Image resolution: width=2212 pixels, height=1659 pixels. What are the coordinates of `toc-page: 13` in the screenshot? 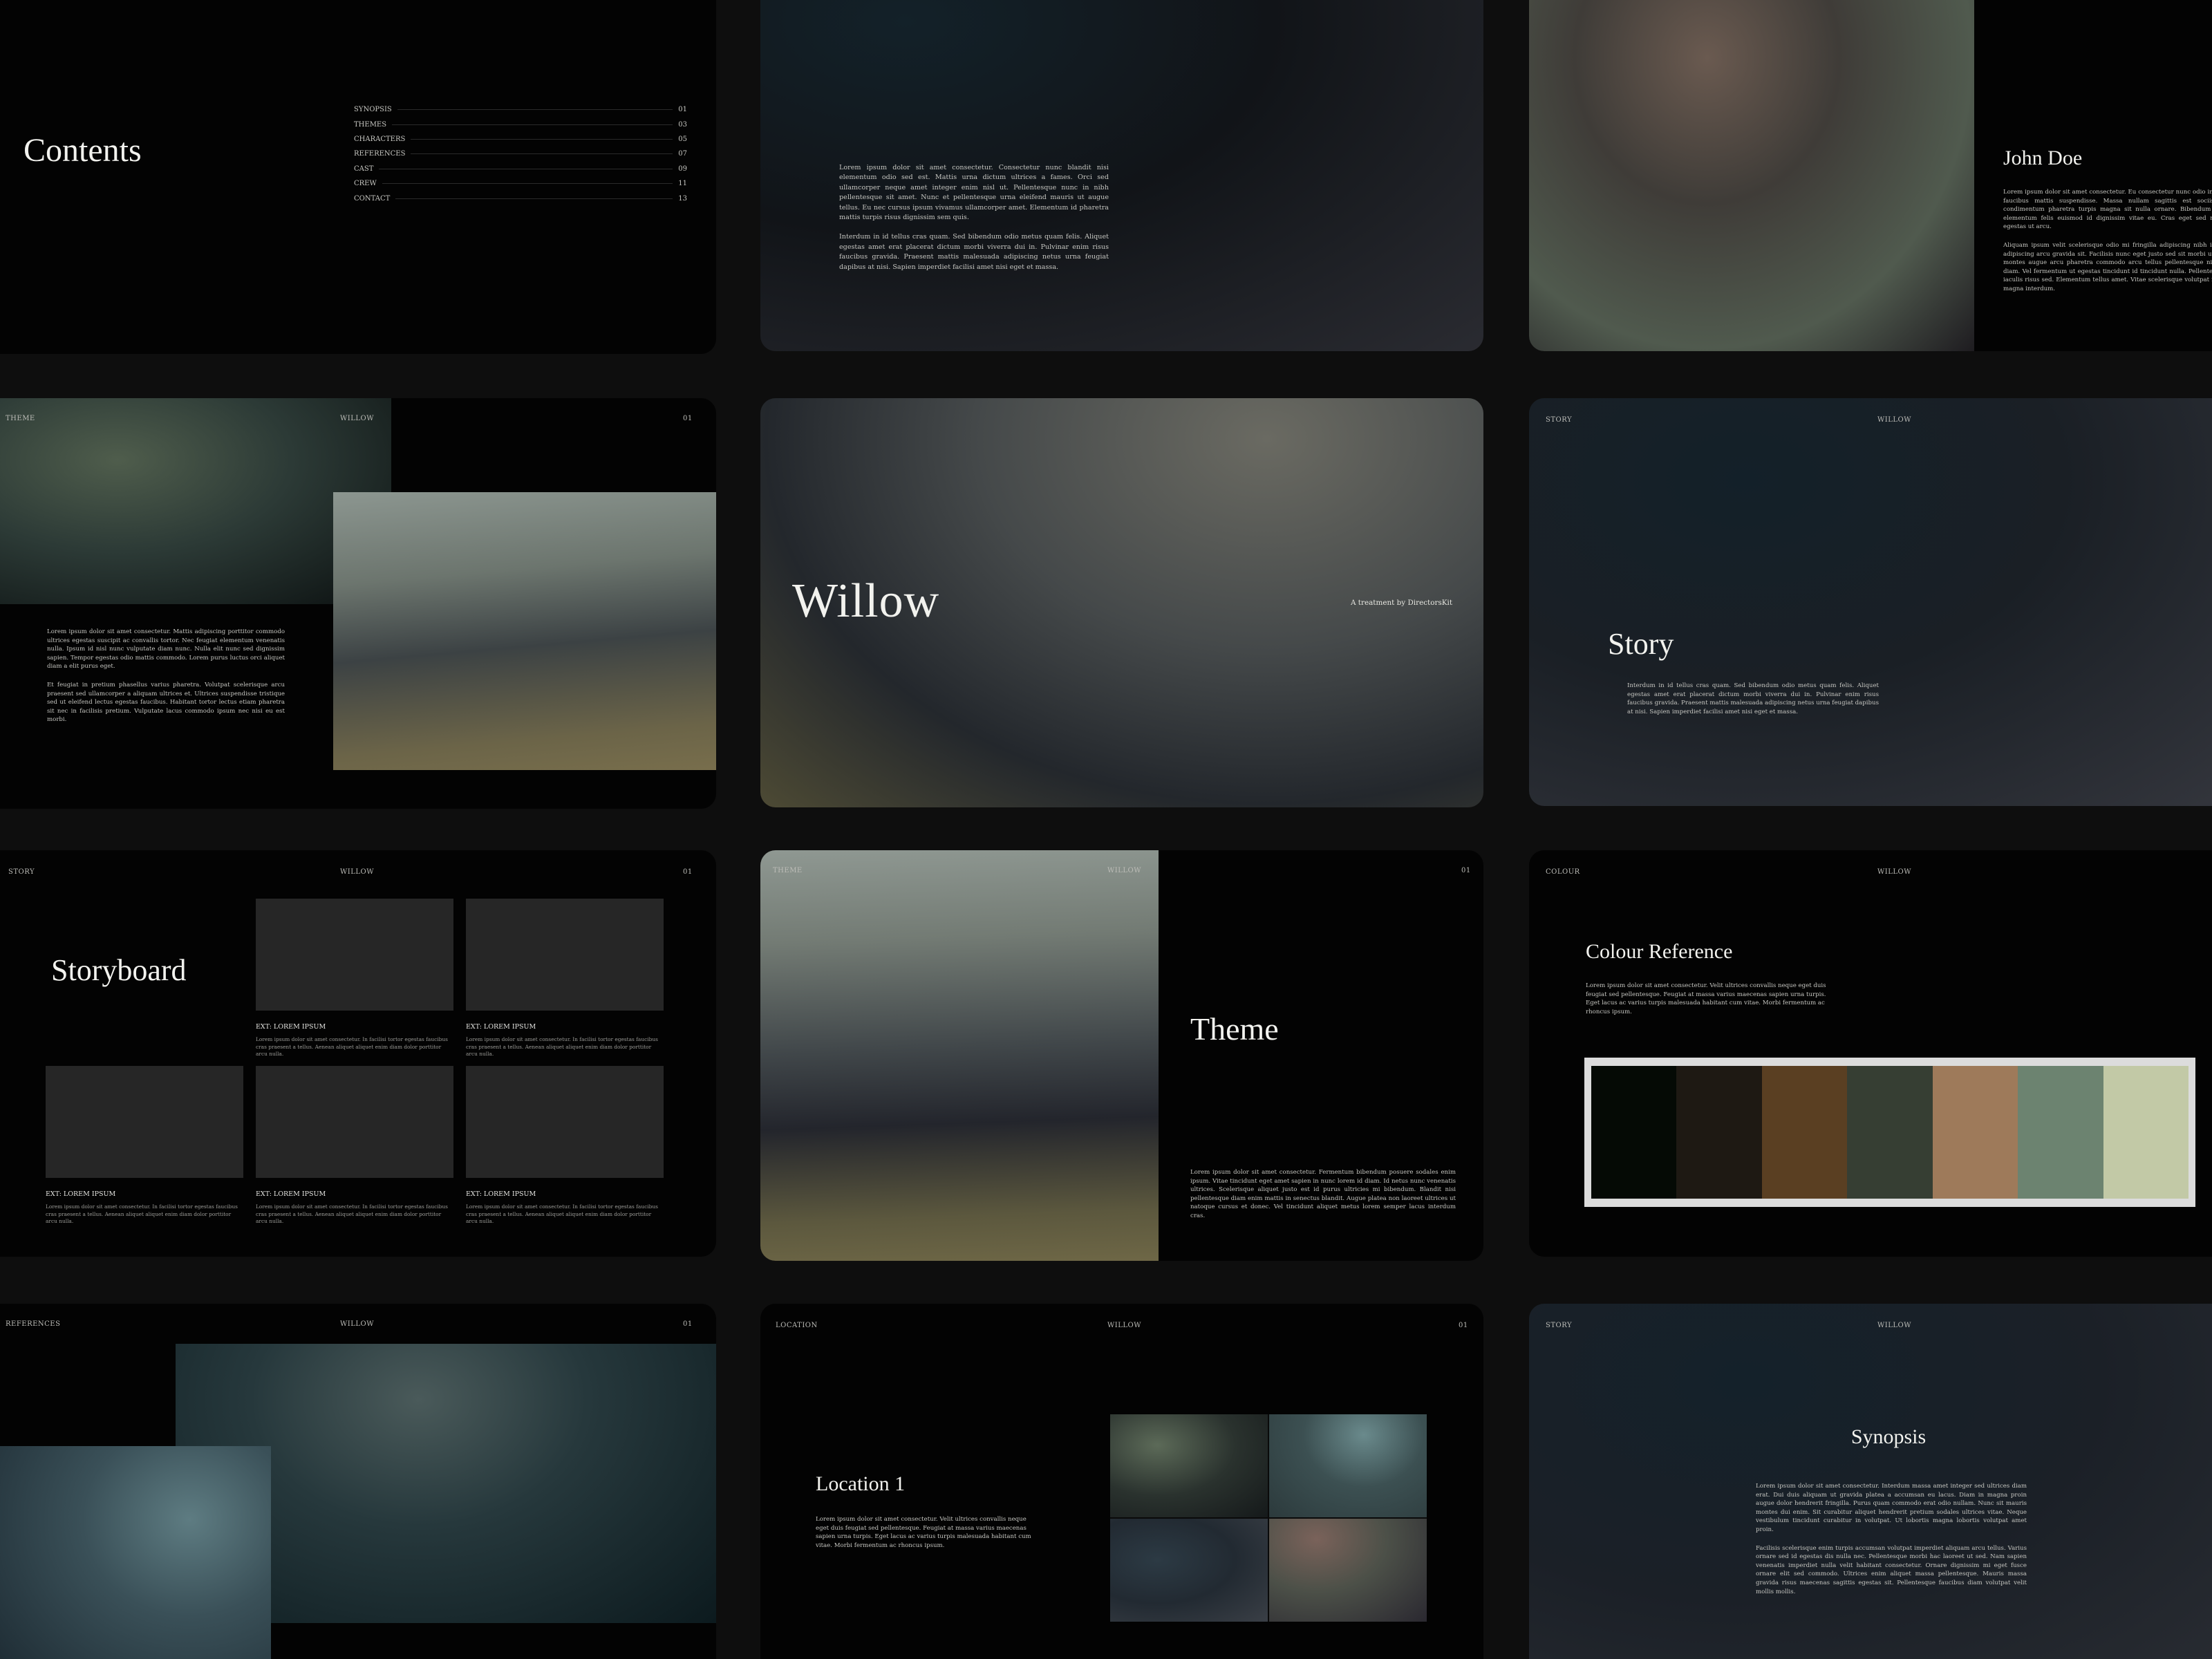 It's located at (682, 198).